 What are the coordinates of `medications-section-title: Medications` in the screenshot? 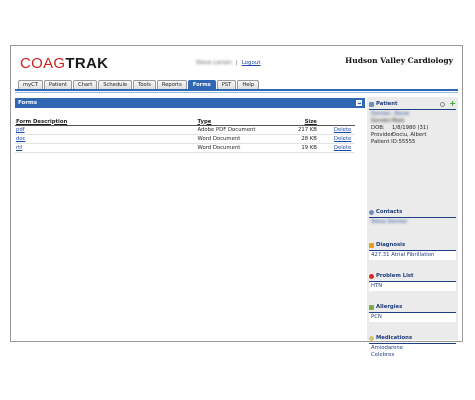 It's located at (394, 338).